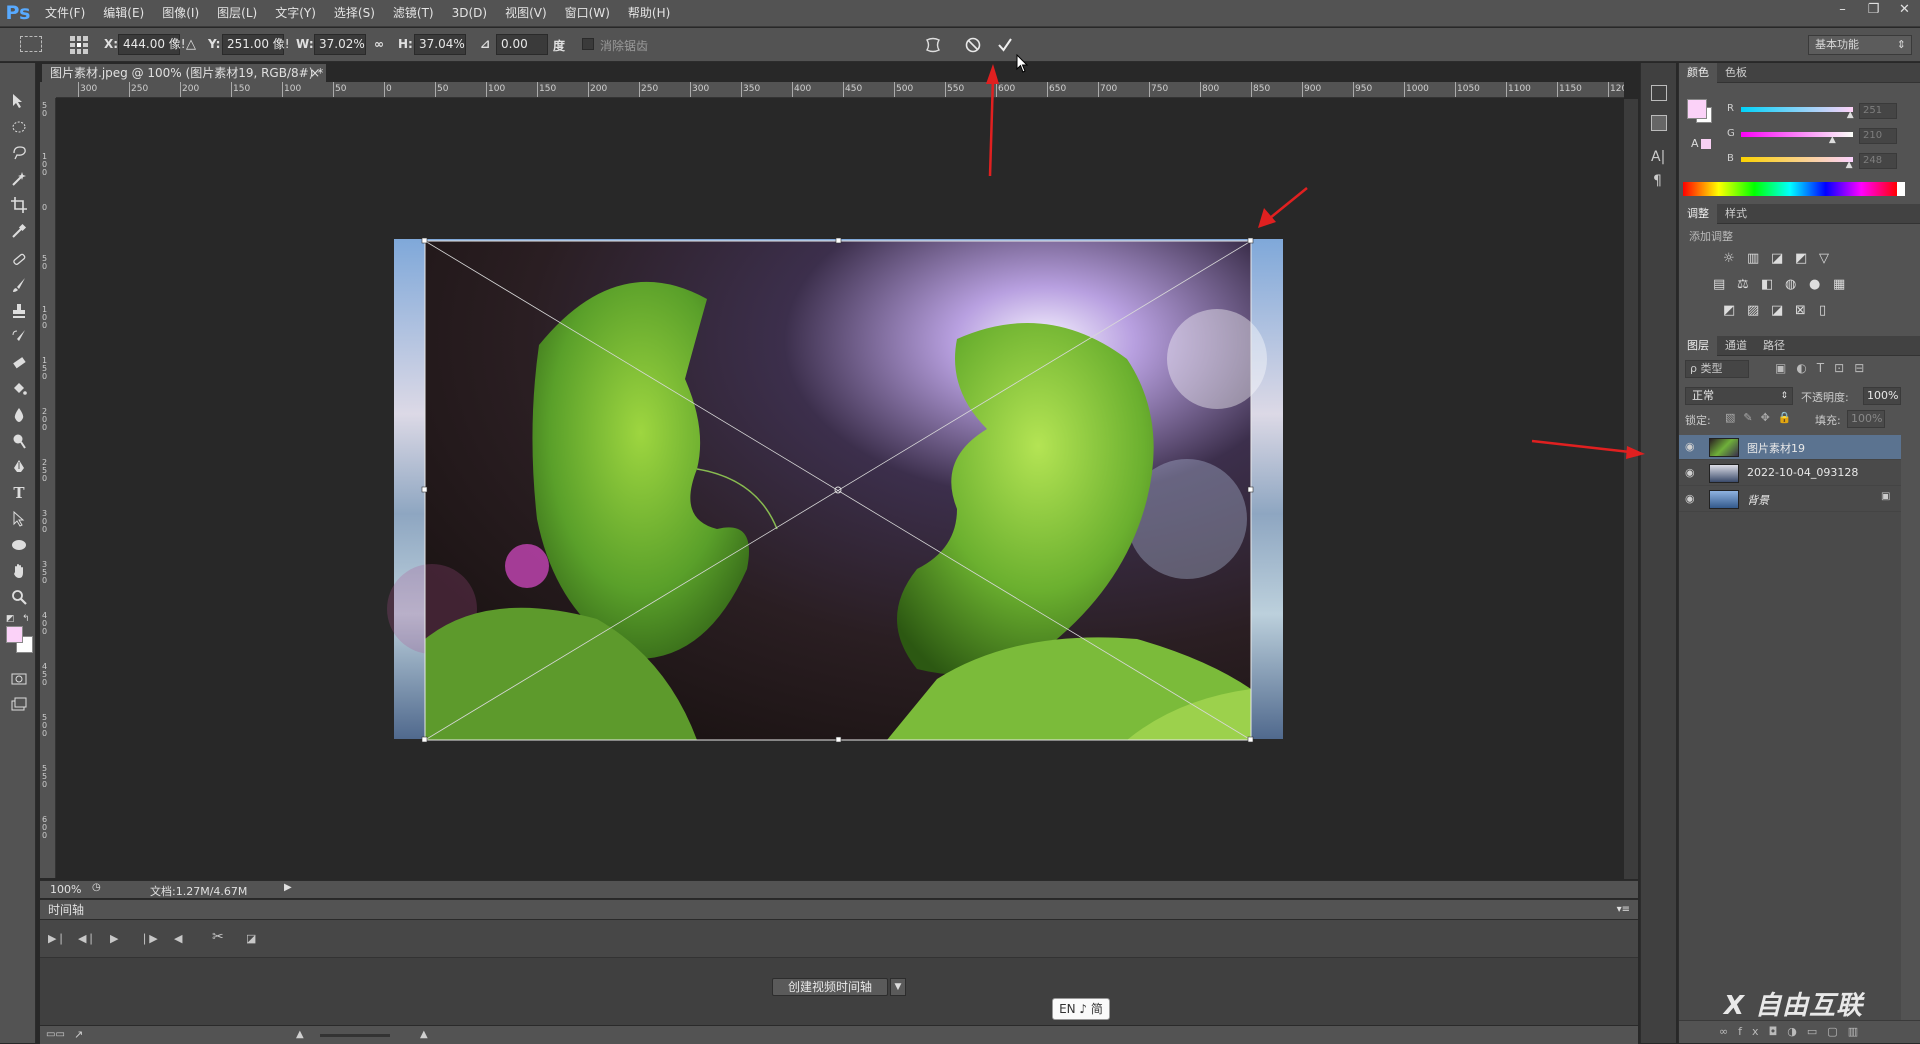  Describe the element at coordinates (65, 13) in the screenshot. I see `menu-file: 文件(F)` at that location.